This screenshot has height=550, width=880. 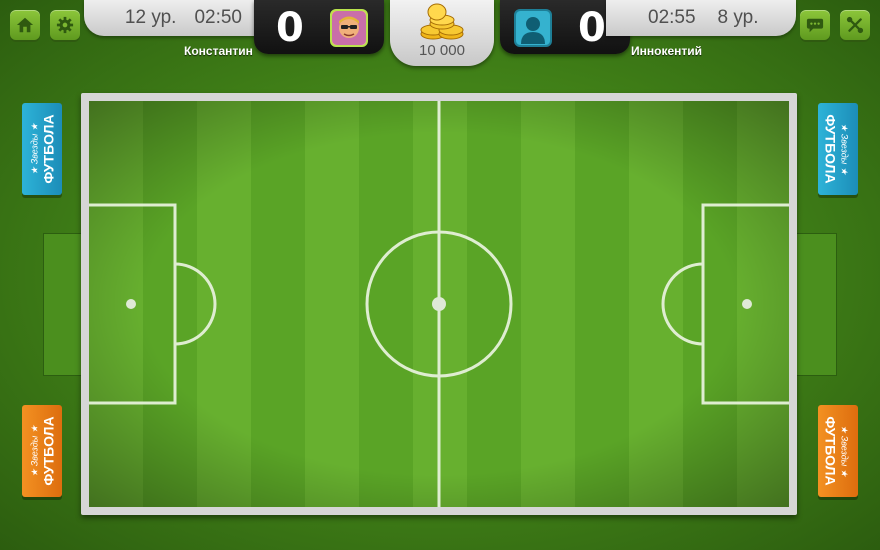 What do you see at coordinates (667, 51) in the screenshot?
I see `right-player-name: Иннокентий` at bounding box center [667, 51].